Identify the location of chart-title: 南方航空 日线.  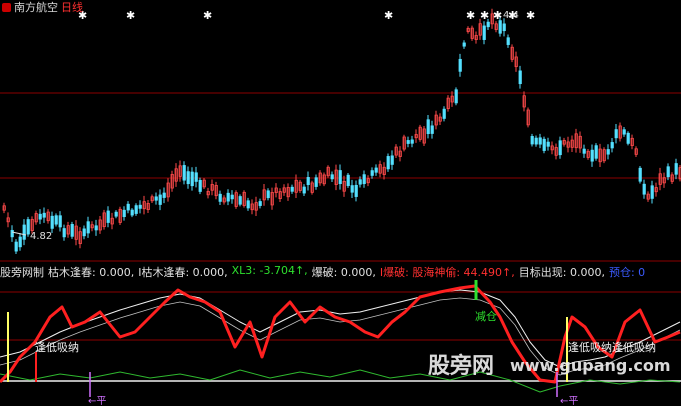
(42, 7).